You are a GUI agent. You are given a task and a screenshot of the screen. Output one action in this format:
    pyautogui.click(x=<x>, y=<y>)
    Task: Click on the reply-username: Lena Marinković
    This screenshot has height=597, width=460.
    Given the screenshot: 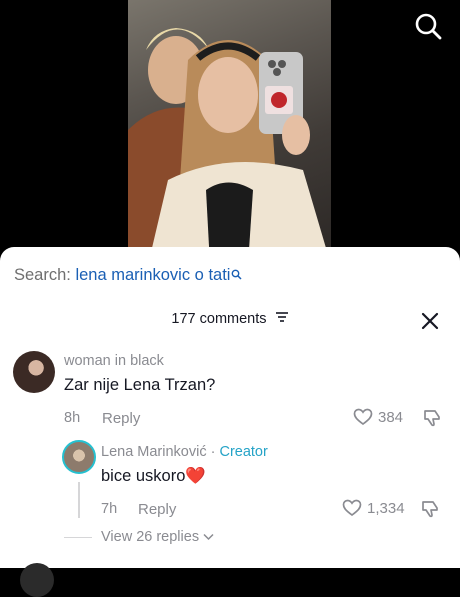 What is the action you would take?
    pyautogui.click(x=154, y=452)
    